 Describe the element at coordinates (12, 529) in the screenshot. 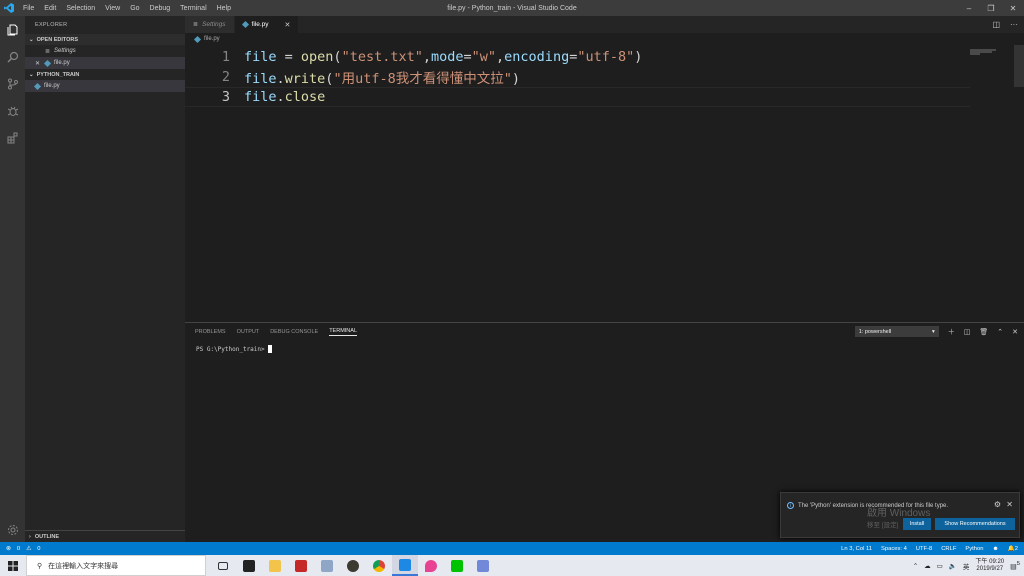

I see `manage-gear-icon` at that location.